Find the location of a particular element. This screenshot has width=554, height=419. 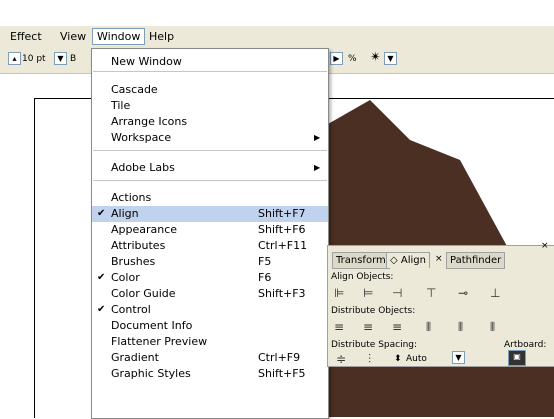

menu-item-label: Actions is located at coordinates (131, 197).